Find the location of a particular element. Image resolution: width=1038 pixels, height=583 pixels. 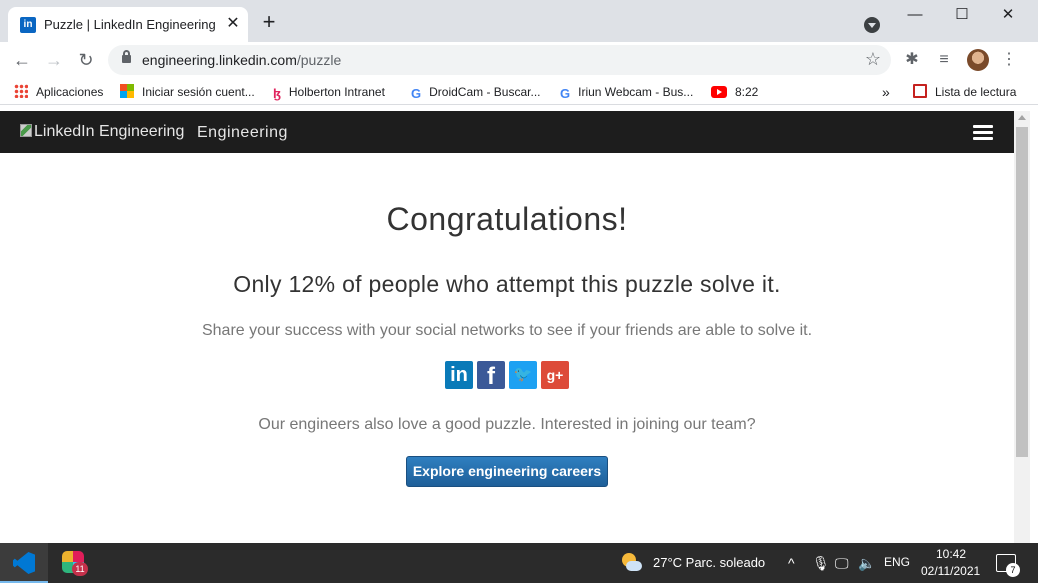

apps-icon is located at coordinates (21, 91).